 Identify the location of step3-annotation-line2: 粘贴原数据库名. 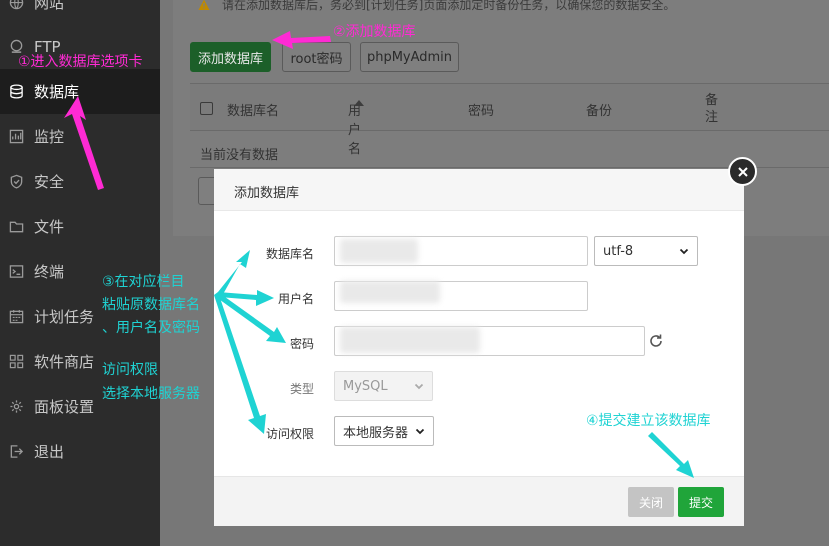
(151, 305).